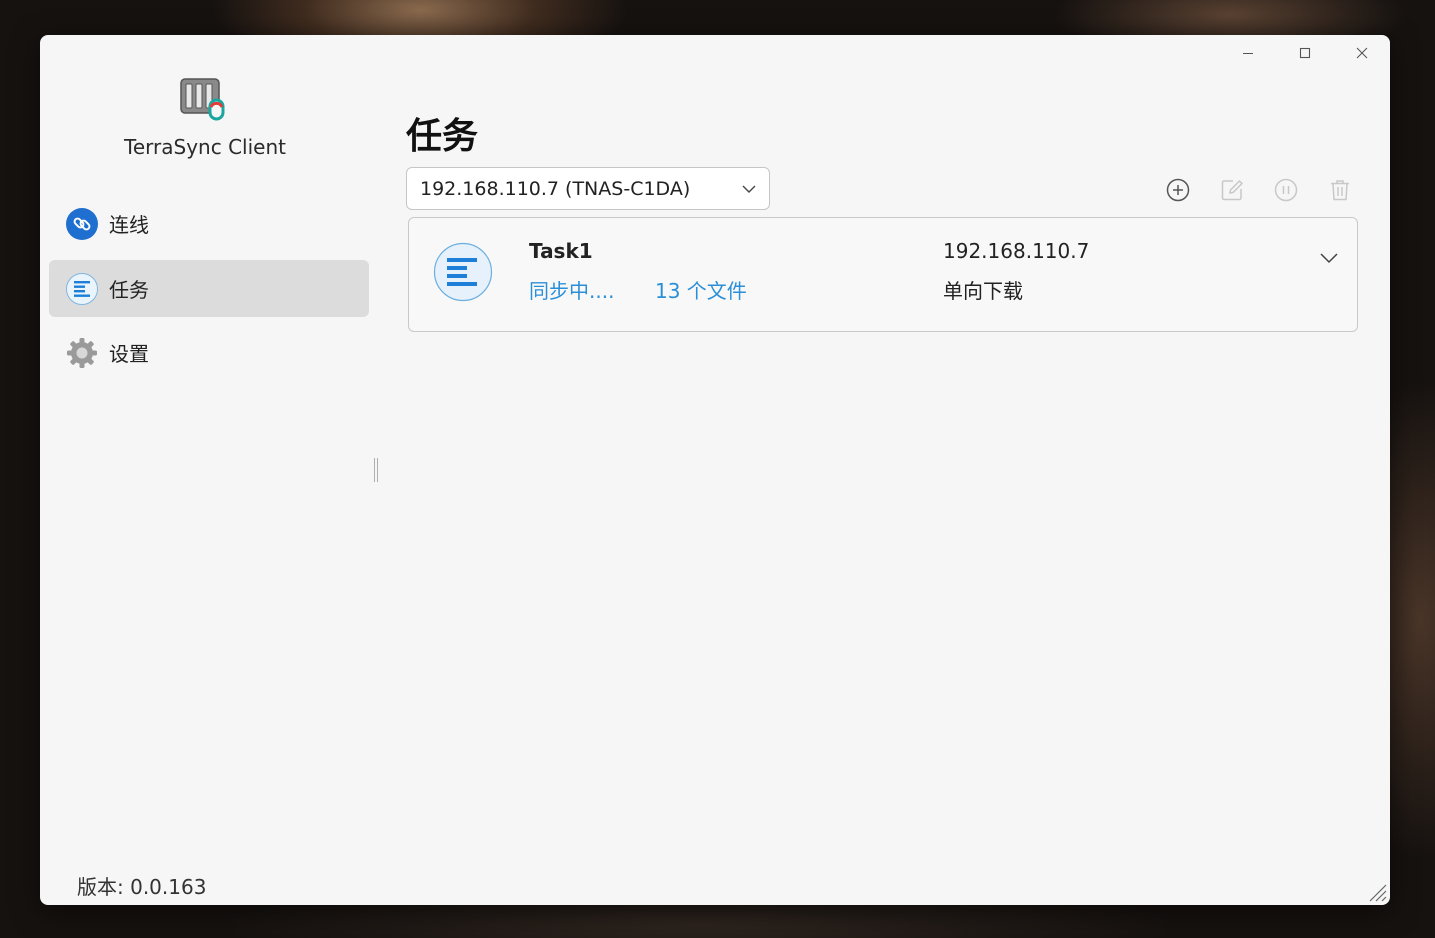  Describe the element at coordinates (209, 288) in the screenshot. I see `sidebar-item-tasks: 任务` at that location.